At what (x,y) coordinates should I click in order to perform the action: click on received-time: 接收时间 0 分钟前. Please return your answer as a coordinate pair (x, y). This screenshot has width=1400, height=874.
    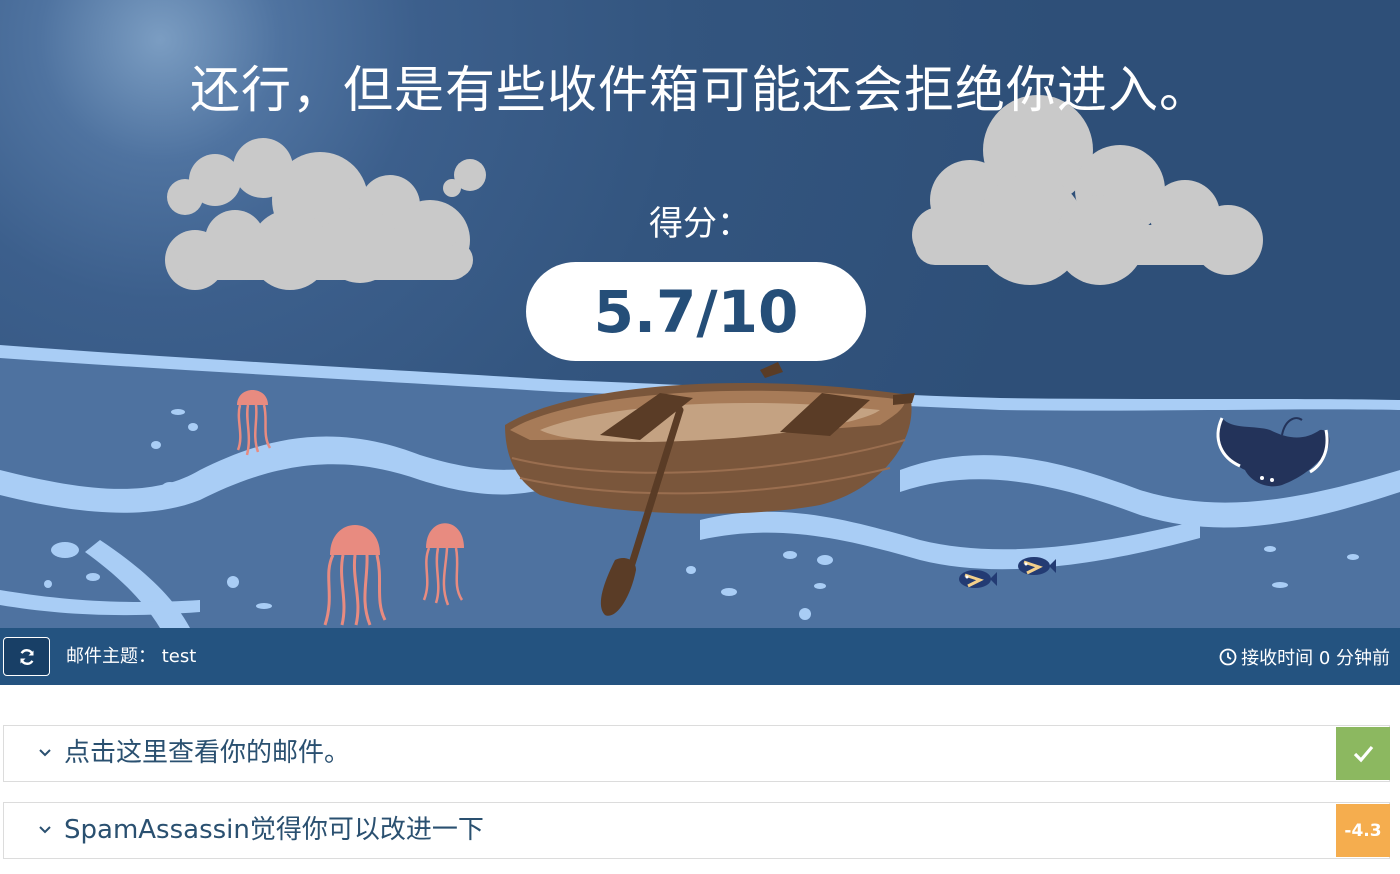
    Looking at the image, I should click on (1304, 656).